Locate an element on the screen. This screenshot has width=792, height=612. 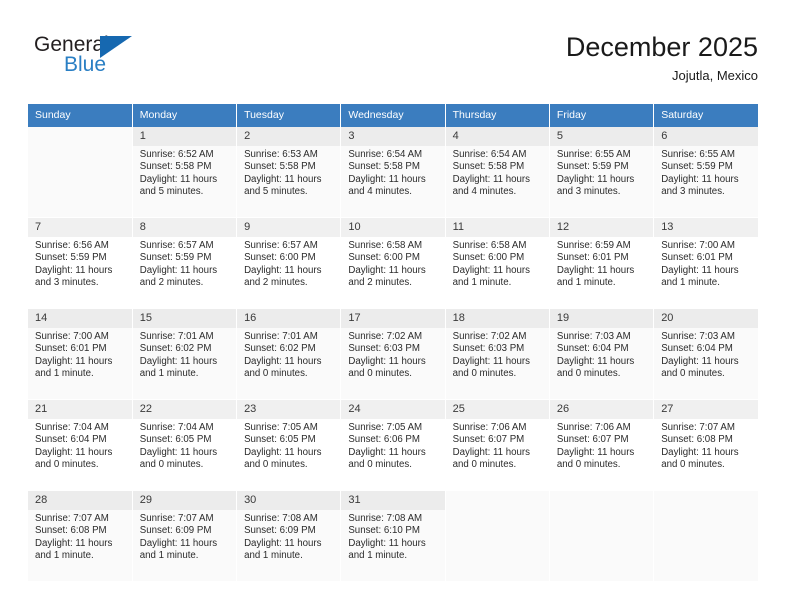
sunset-time: Sunset: 5:59 PM is located at coordinates (697, 167).